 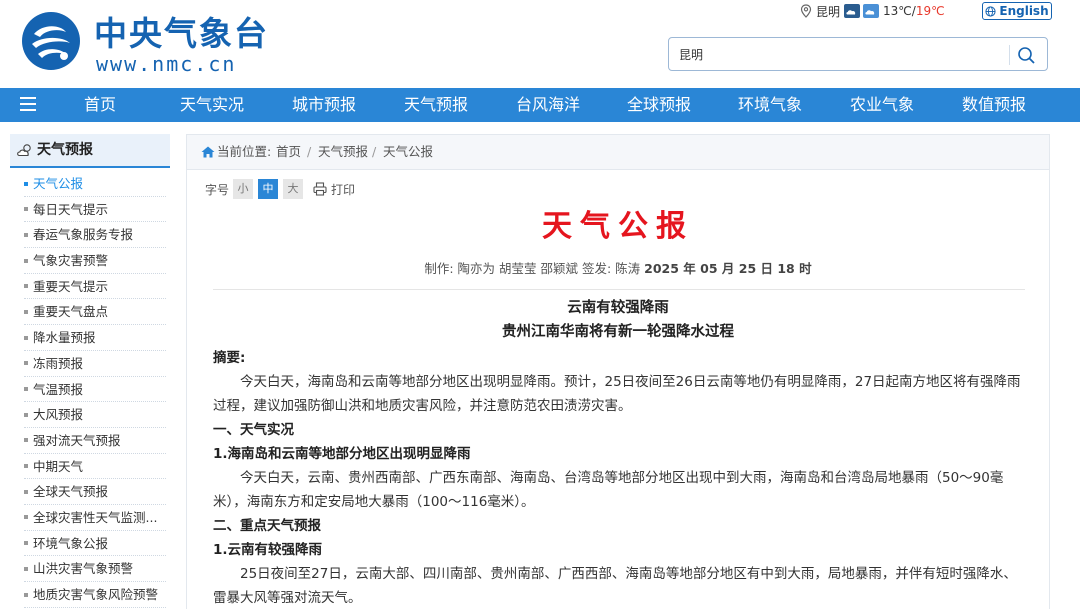 I want to click on nav-item-city: 城市预报, so click(x=324, y=105).